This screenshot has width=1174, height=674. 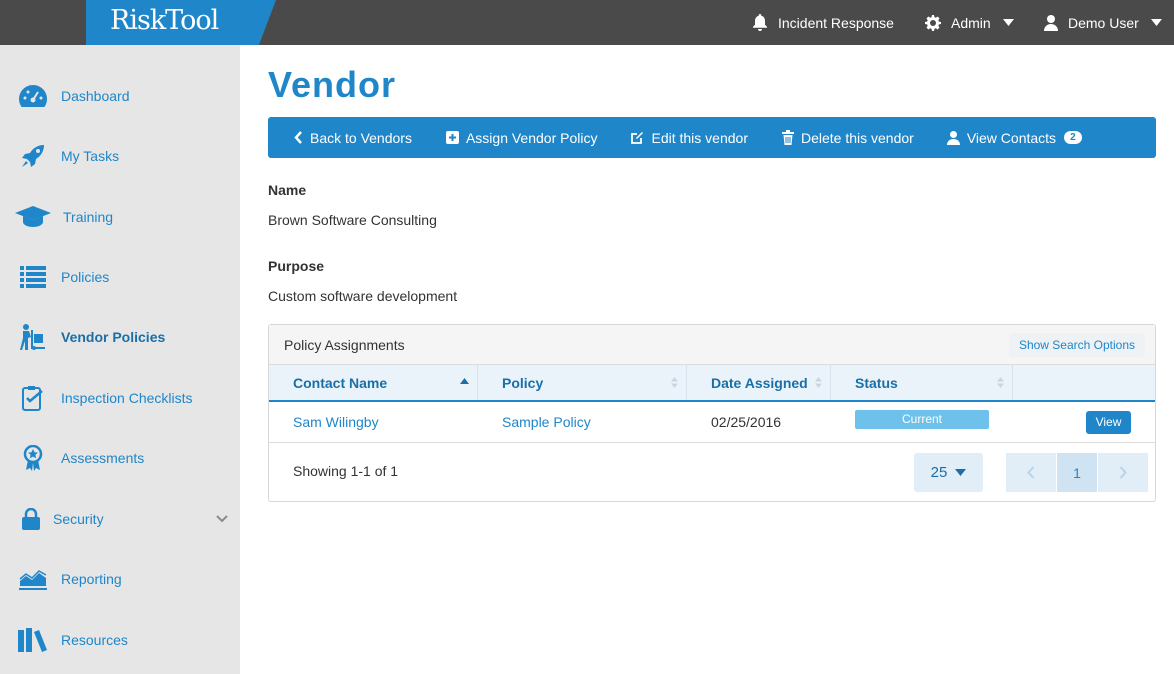 I want to click on page-button-current: 1, so click(x=1077, y=472).